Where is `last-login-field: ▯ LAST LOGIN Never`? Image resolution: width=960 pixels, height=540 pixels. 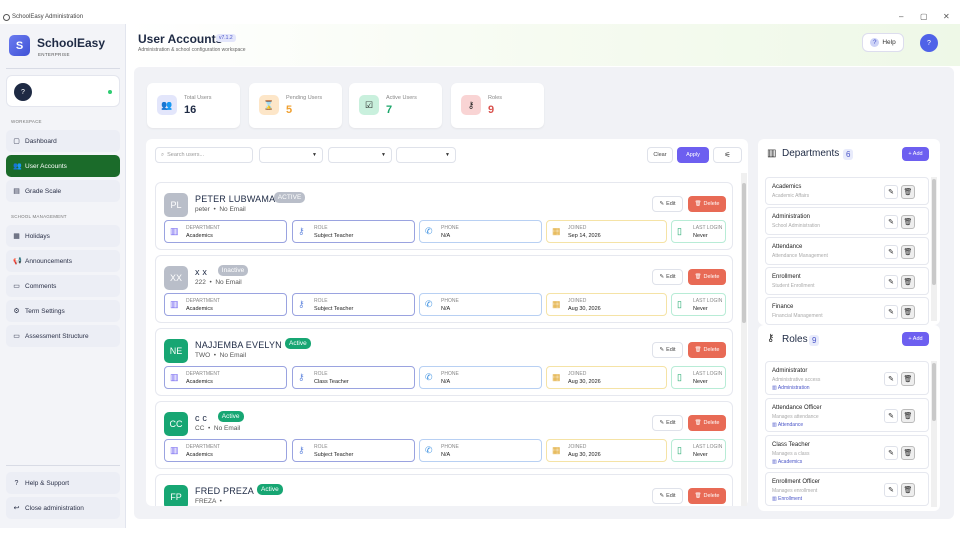
last-login-field: ▯ LAST LOGIN Never is located at coordinates (698, 231).